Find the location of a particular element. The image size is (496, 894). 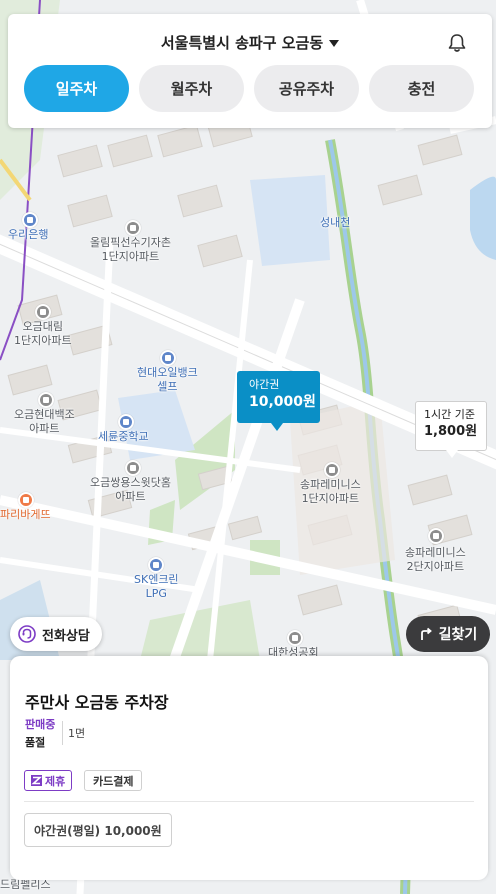

tab-daily: 일주차 is located at coordinates (76, 88).